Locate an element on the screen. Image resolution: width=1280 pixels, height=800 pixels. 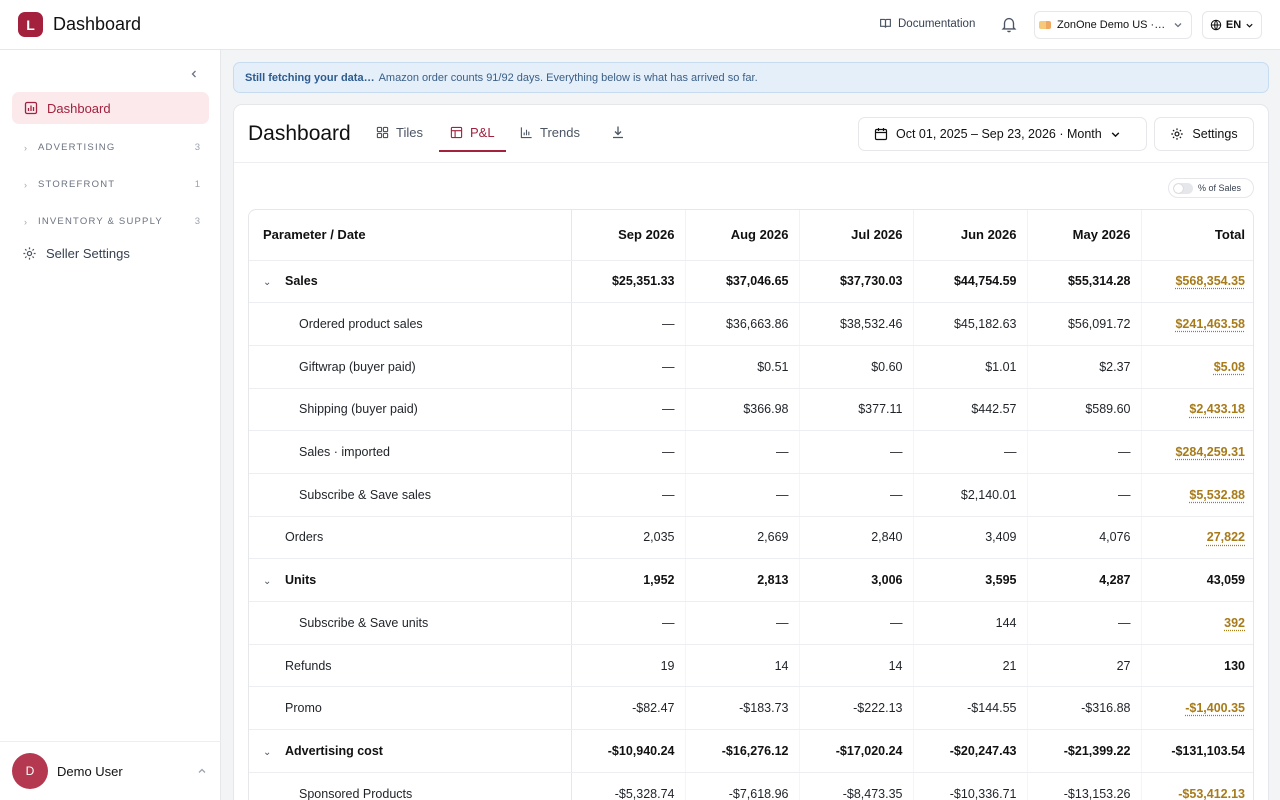
total-cell: $5,532.88 is located at coordinates (1197, 495).